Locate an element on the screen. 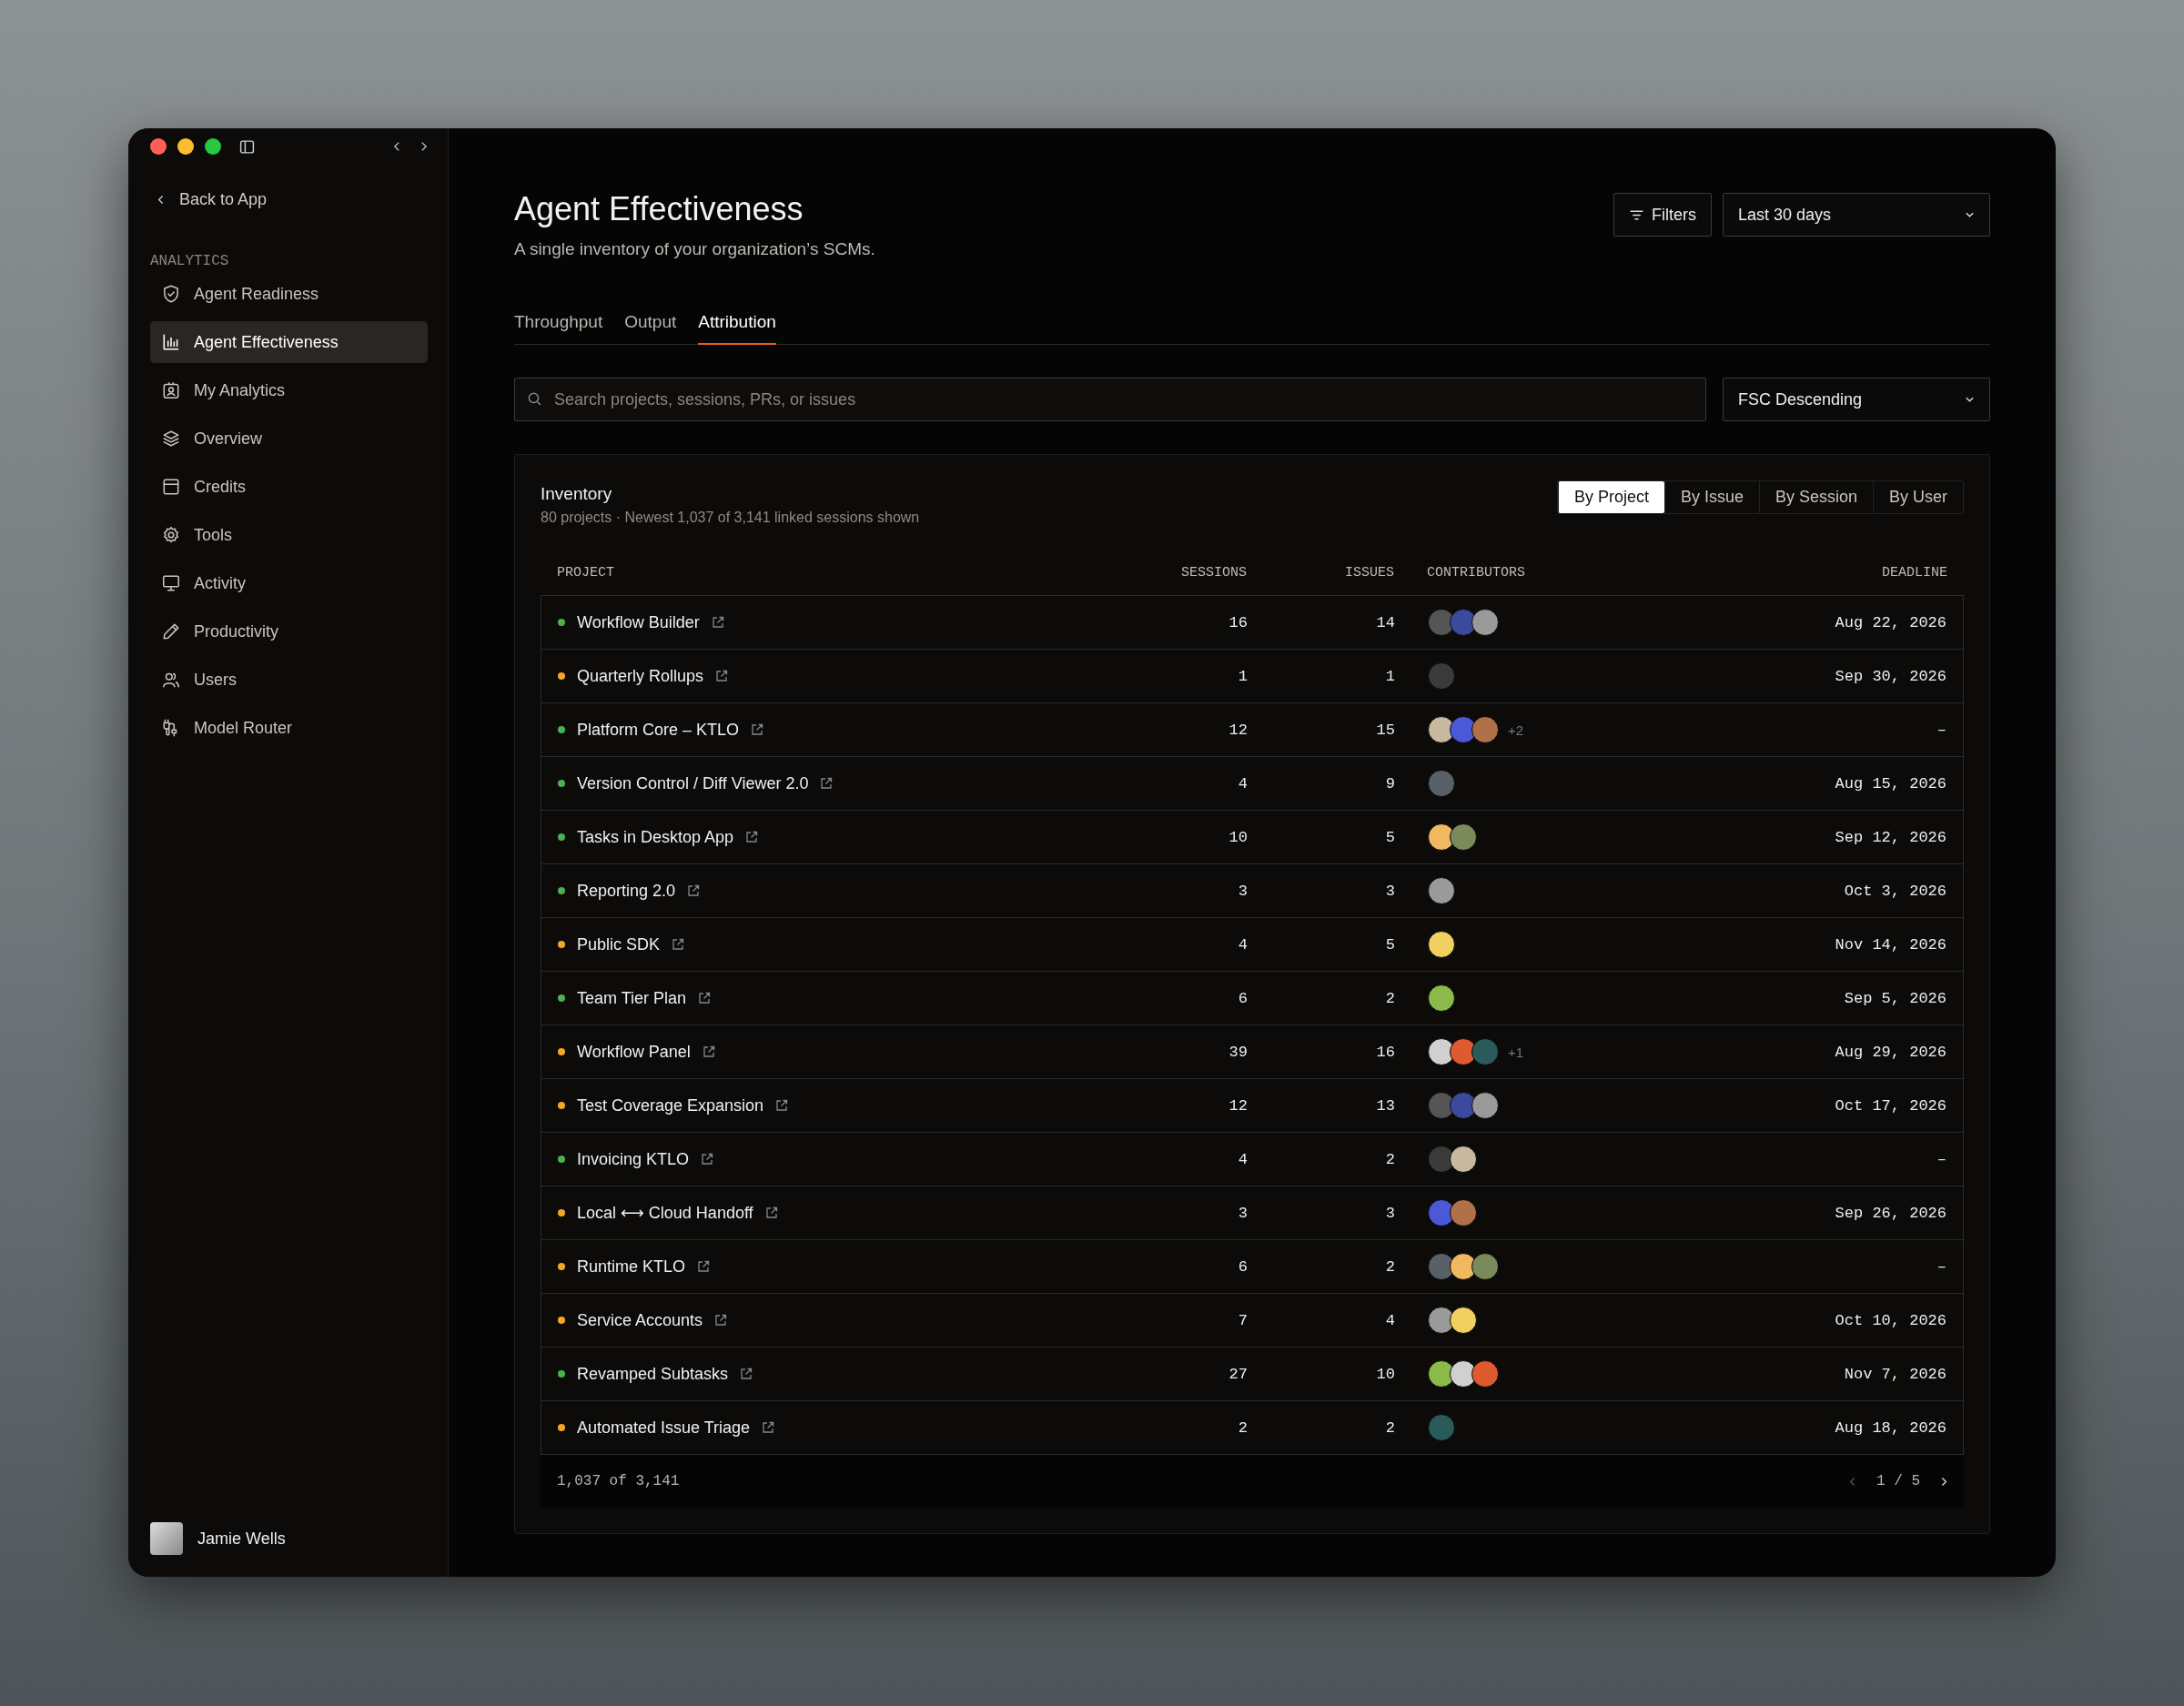  search-field: Search projects, sessions, PRs, or issues is located at coordinates (1110, 399).